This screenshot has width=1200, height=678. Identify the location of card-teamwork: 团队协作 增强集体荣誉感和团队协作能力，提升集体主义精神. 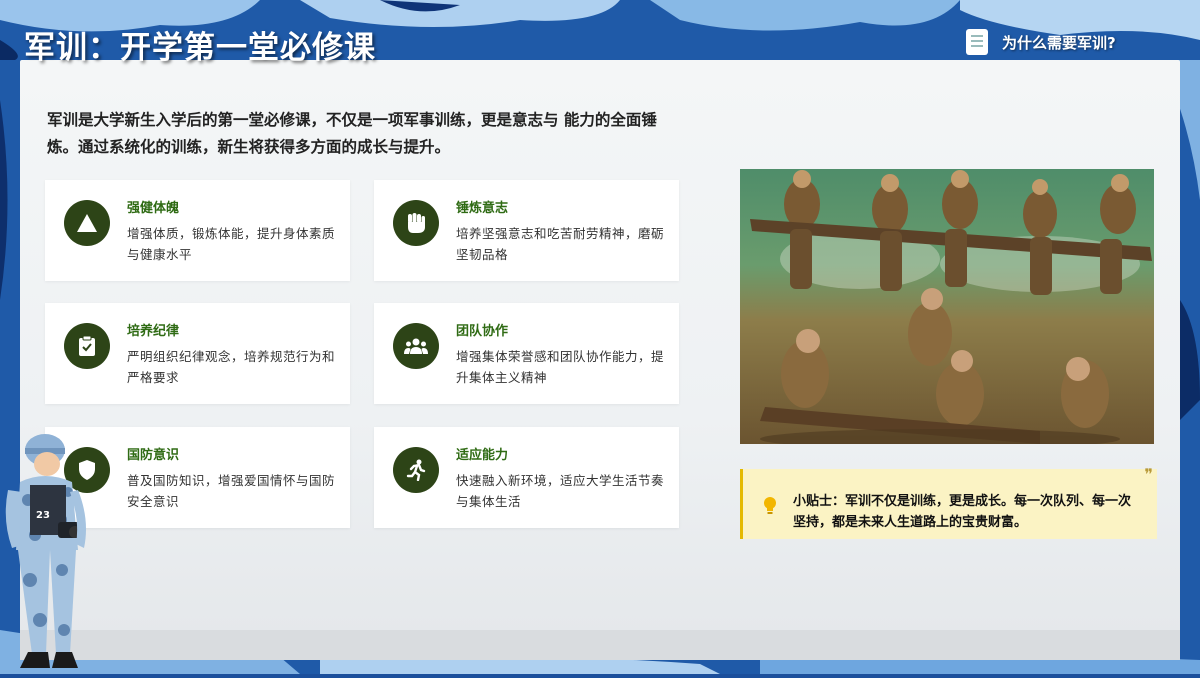
(526, 353).